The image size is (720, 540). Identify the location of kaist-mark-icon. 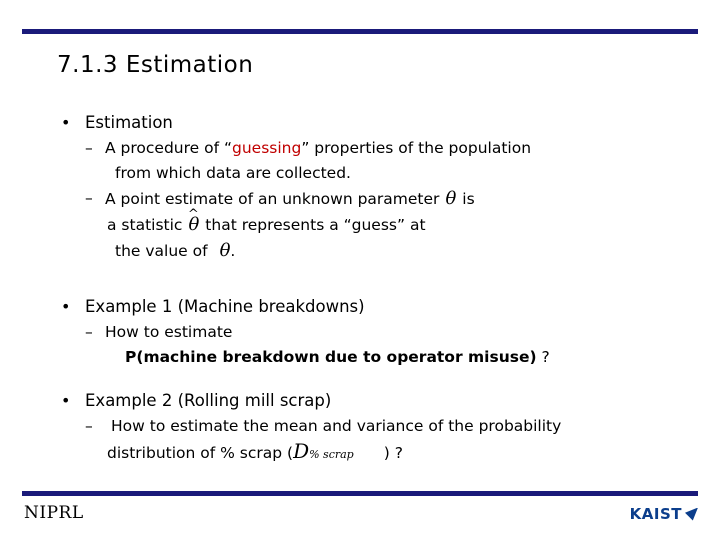
(691, 514).